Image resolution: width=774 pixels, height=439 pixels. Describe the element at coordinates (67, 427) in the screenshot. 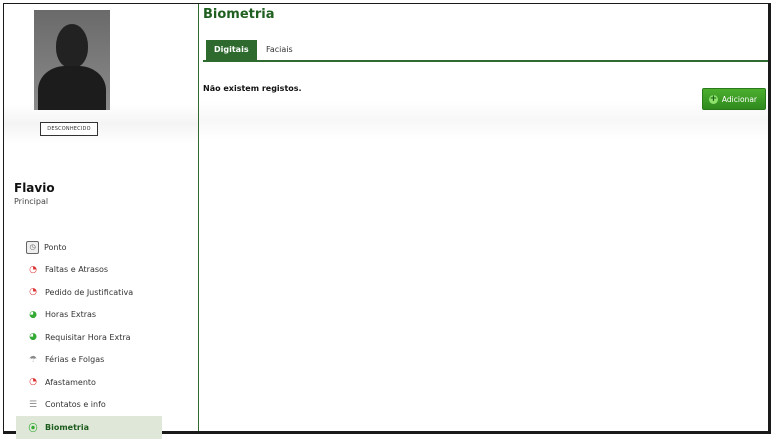

I see `sidebar-item-label: Biometria` at that location.